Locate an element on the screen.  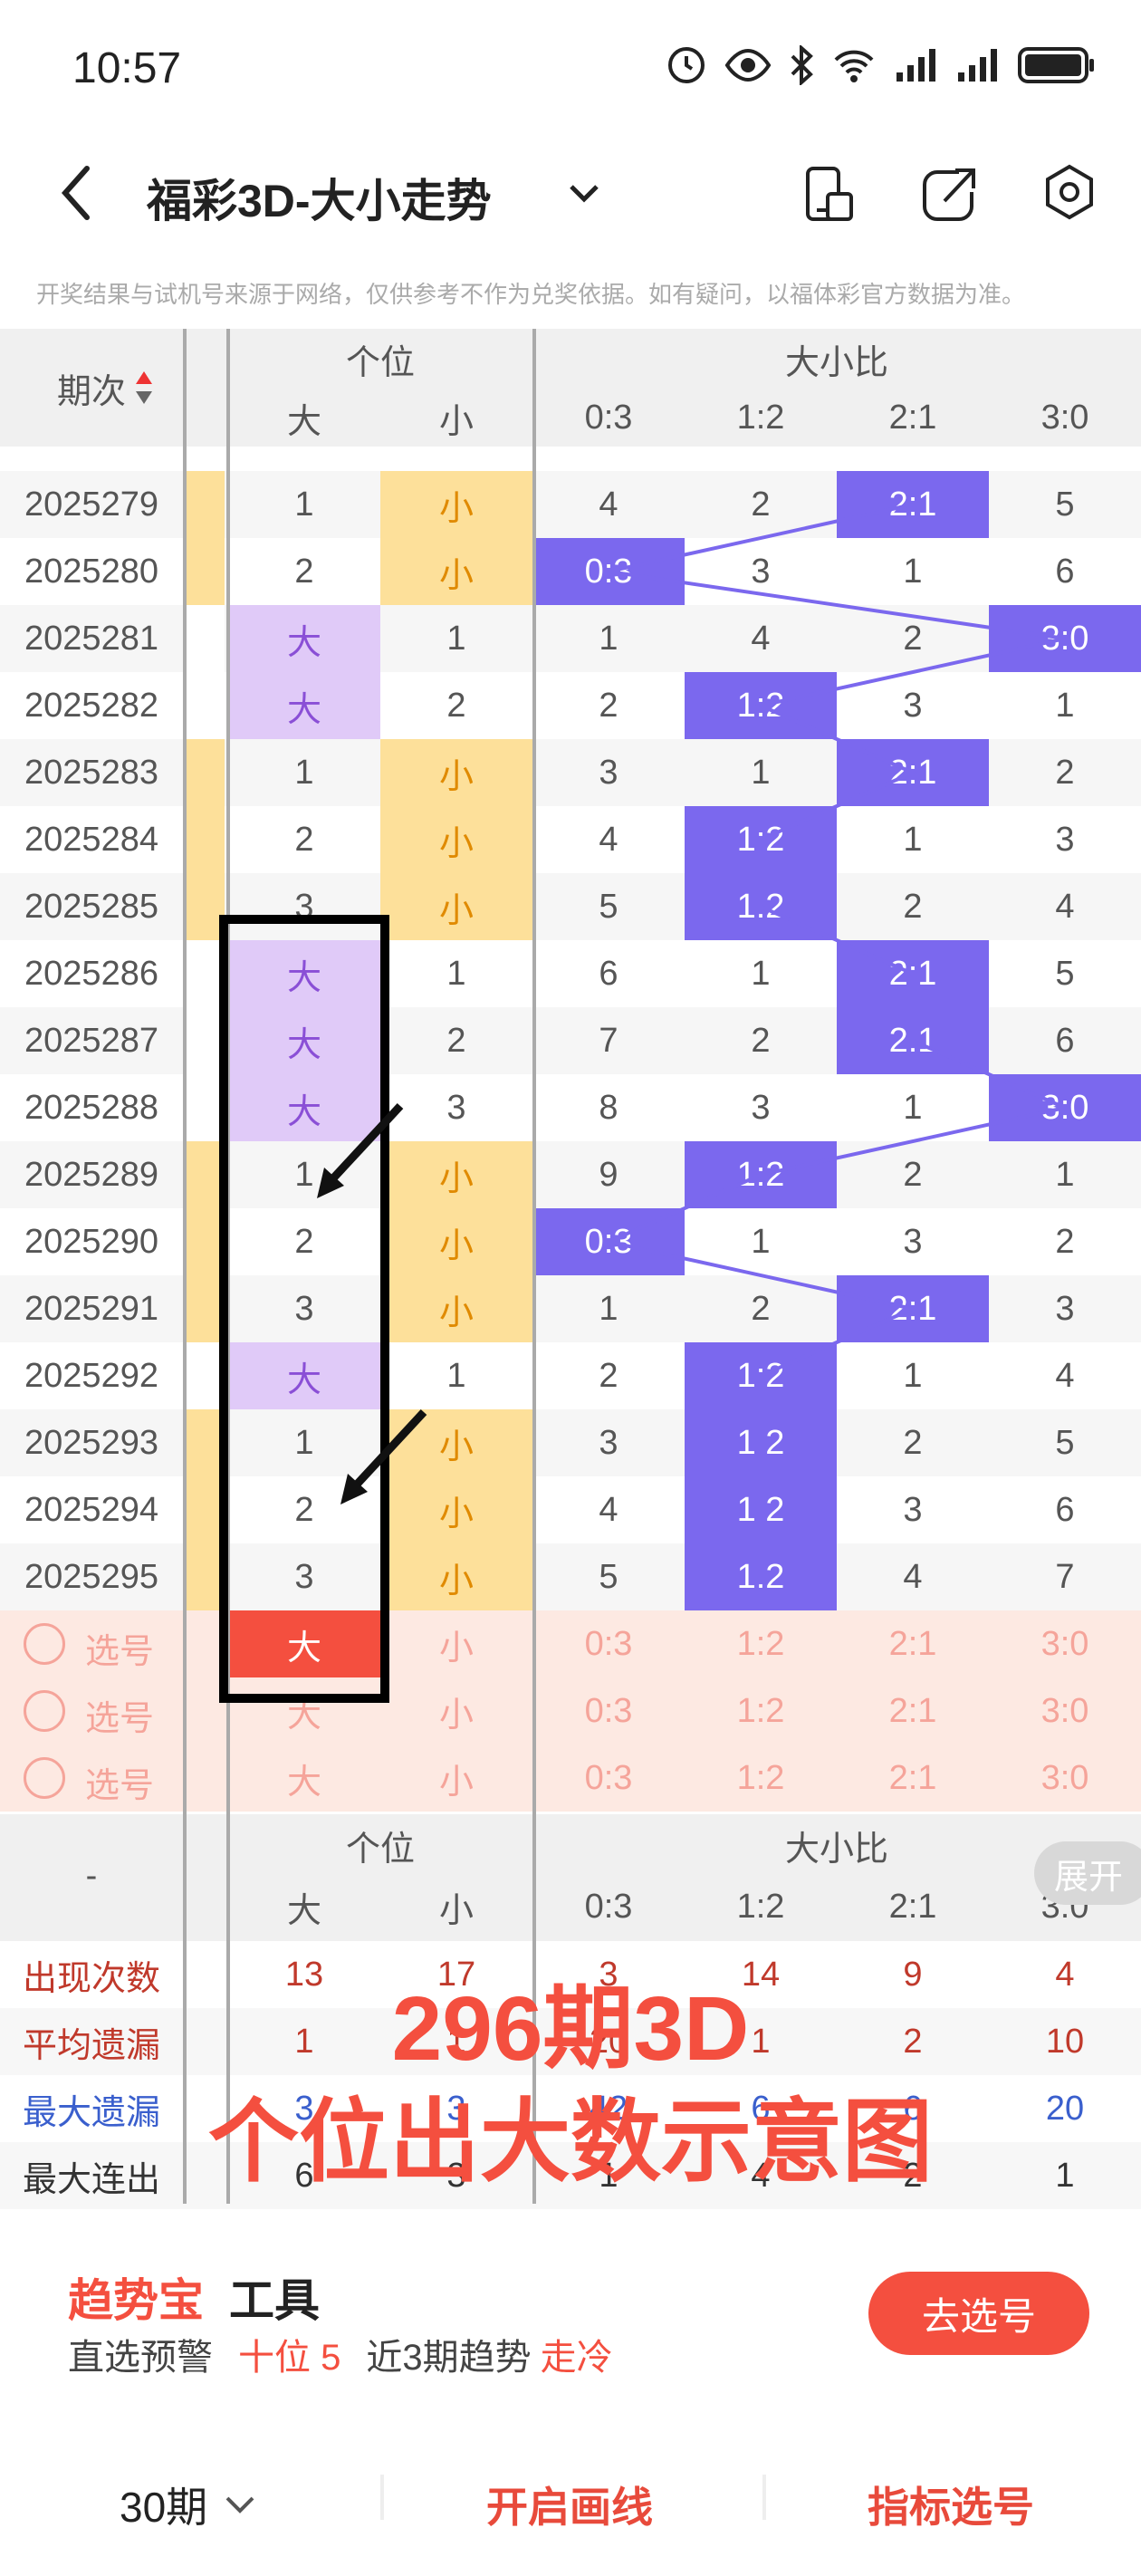
status-icons is located at coordinates (881, 65).